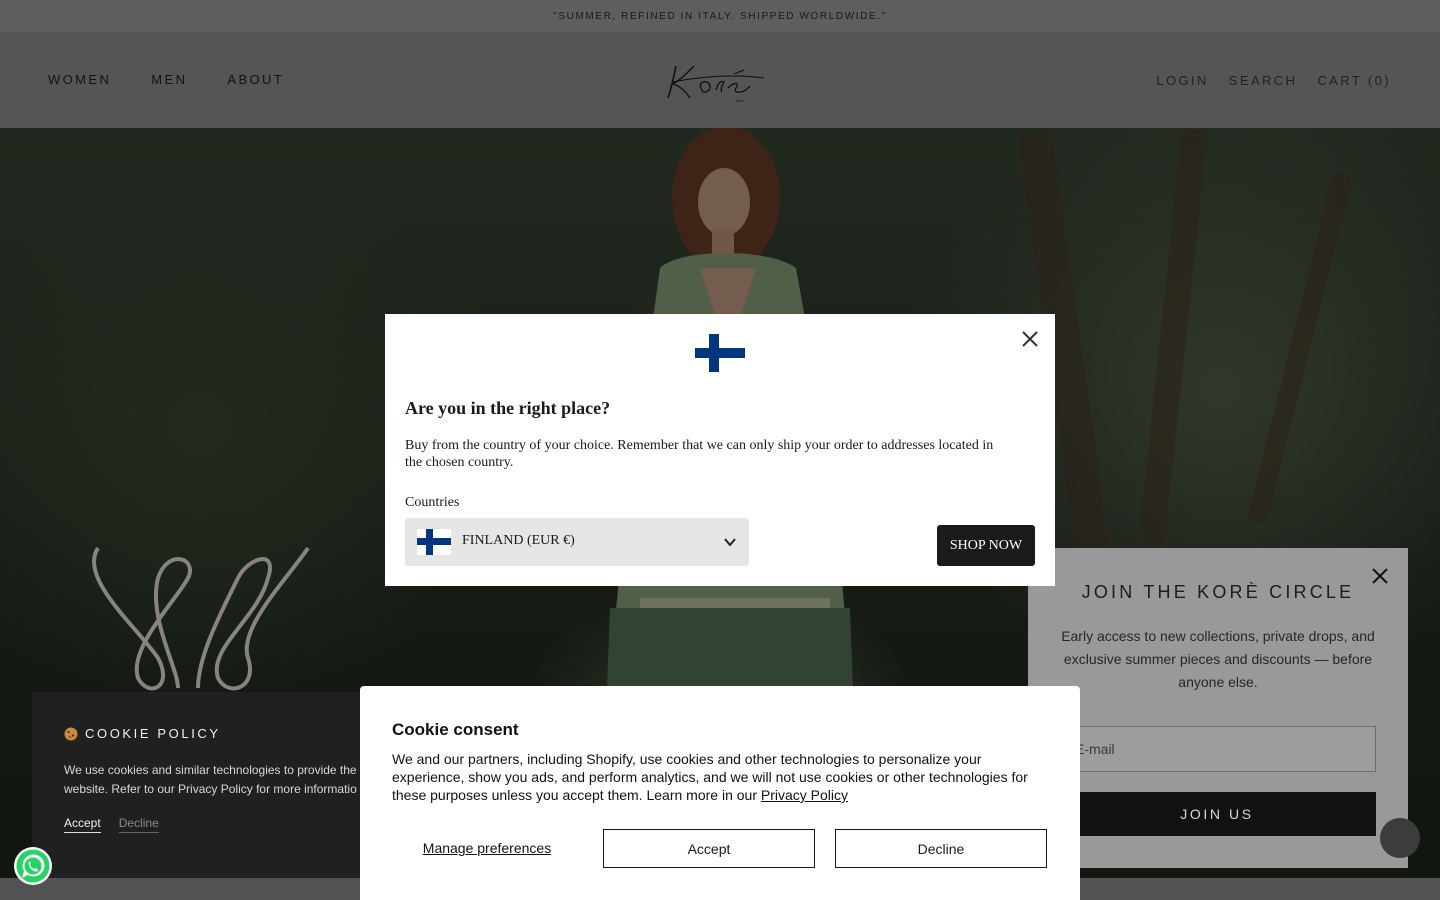  Describe the element at coordinates (739, 101) in the screenshot. I see `logo-tagline: Korè` at that location.